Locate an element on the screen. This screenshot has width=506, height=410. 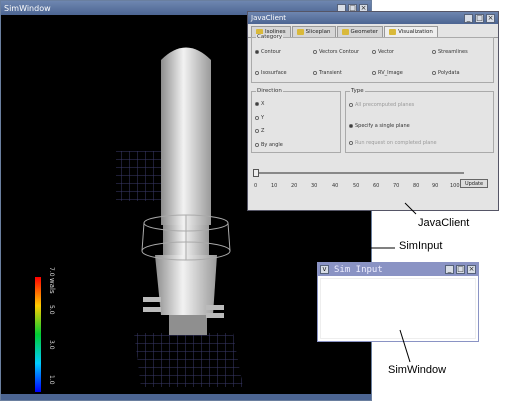
floor-grid is located at coordinates (188, 360).